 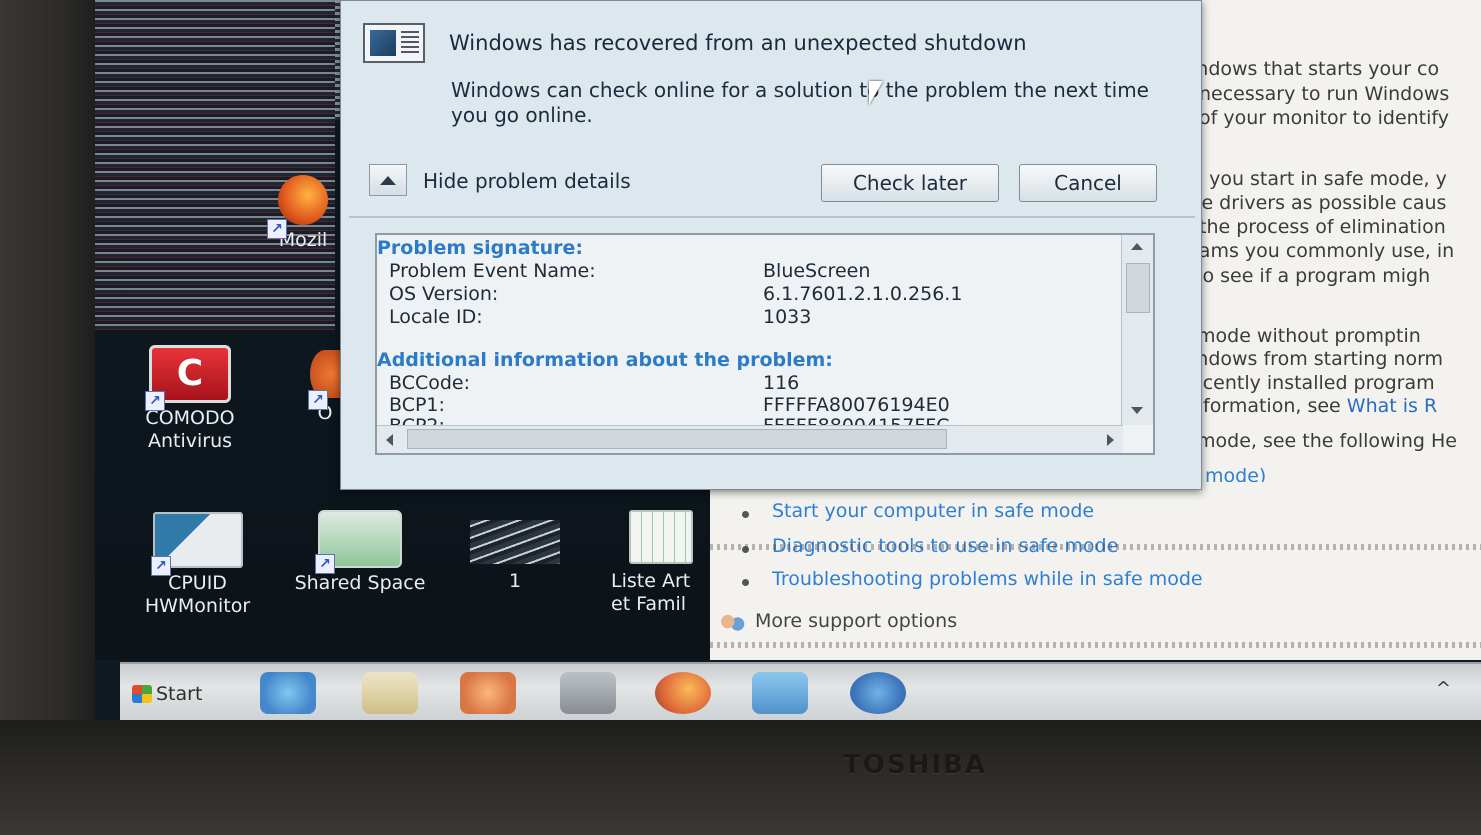 I want to click on help-text: rams you commonly use, in, so click(x=1323, y=251).